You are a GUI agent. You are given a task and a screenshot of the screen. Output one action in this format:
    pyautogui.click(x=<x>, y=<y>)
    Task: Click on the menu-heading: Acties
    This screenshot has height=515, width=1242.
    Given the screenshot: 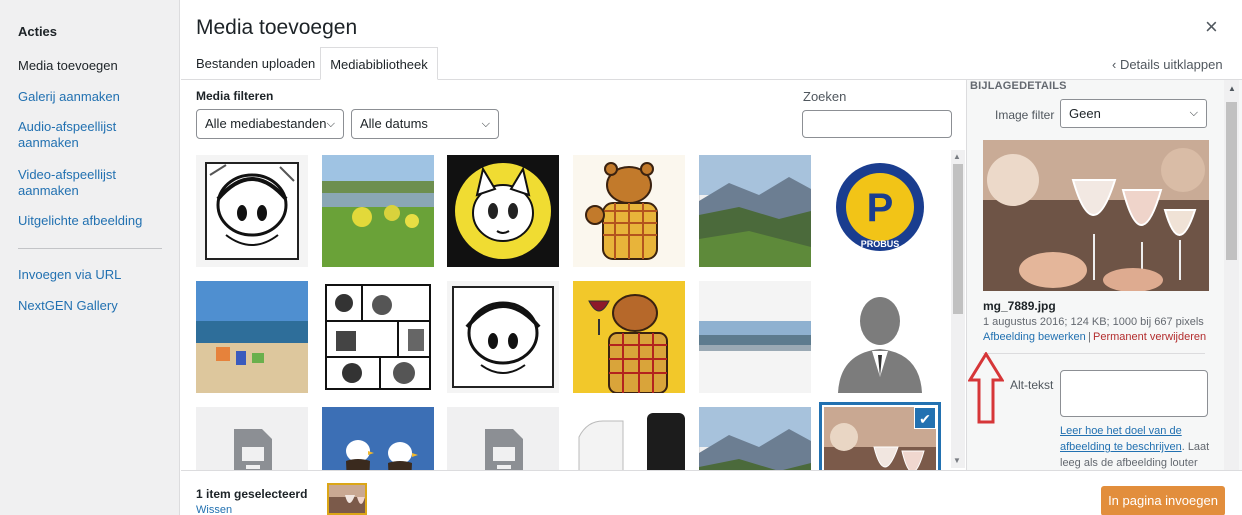 What is the action you would take?
    pyautogui.click(x=38, y=31)
    